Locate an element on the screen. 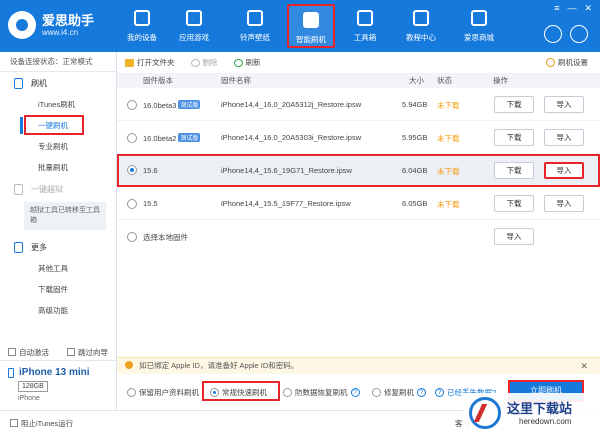  header-size: 大小 is located at coordinates (416, 80).